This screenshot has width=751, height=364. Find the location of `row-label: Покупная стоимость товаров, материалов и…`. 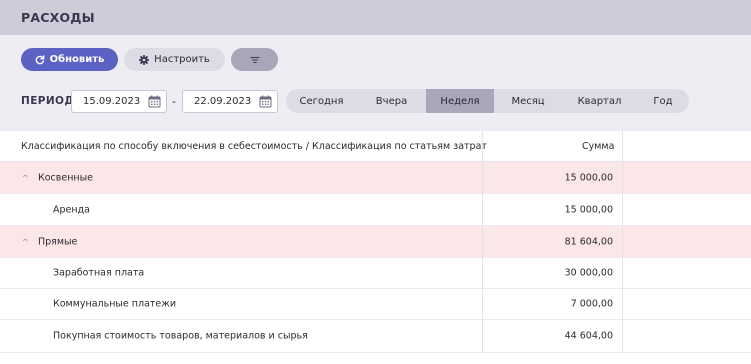

row-label: Покупная стоимость товаров, материалов и… is located at coordinates (180, 336).